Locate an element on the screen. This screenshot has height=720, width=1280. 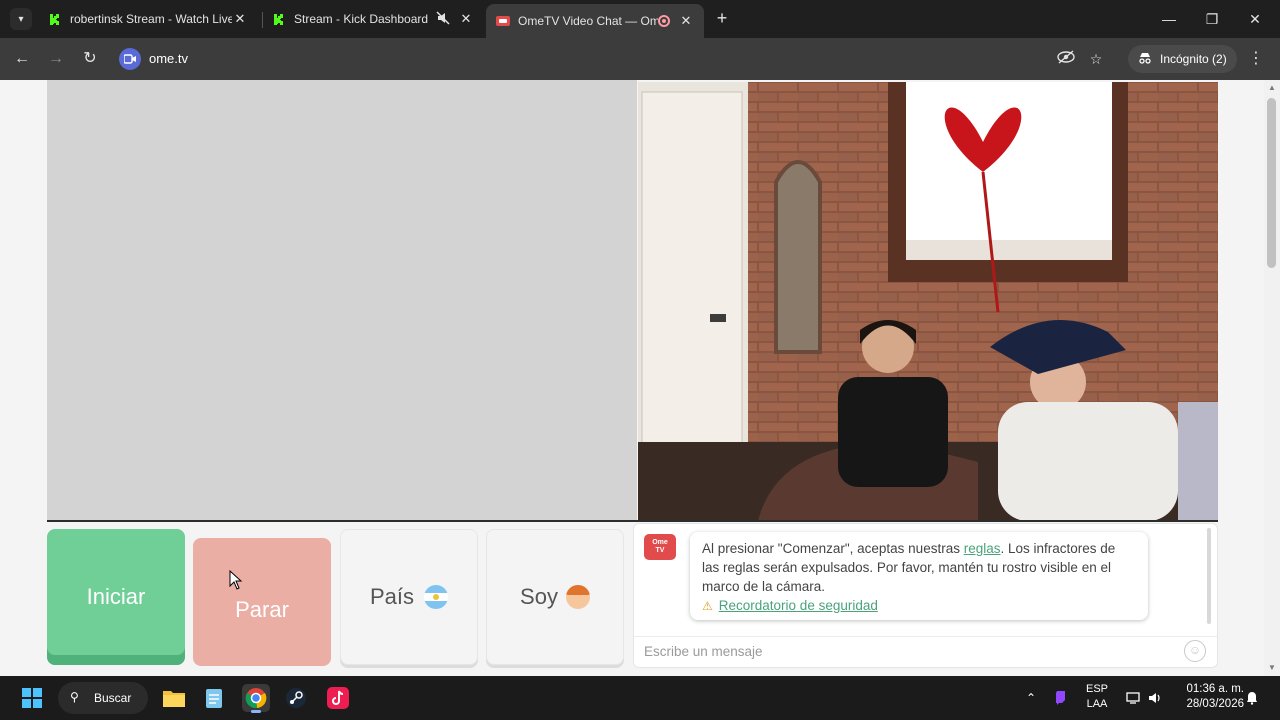
stop-button-label: Parar is located at coordinates (262, 609).